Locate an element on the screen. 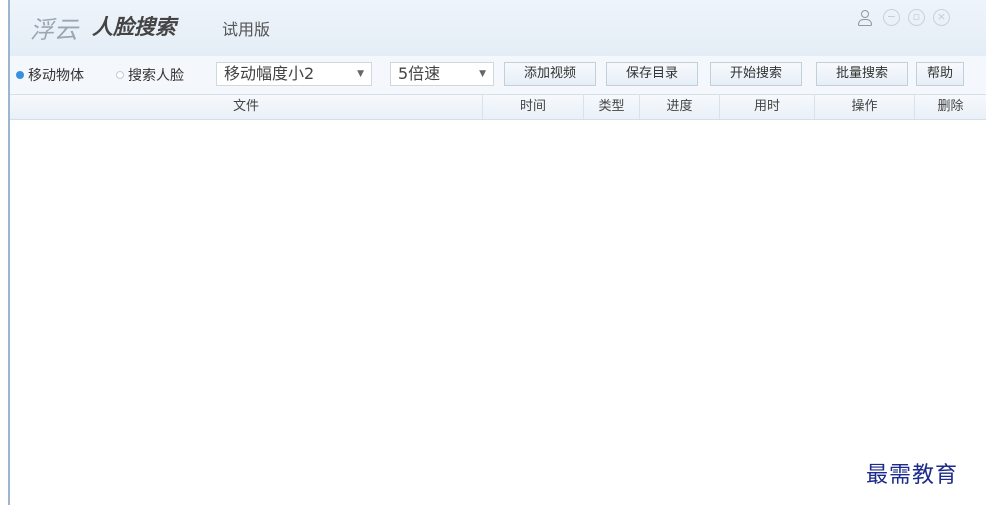  radio-unselected-icon is located at coordinates (120, 75).